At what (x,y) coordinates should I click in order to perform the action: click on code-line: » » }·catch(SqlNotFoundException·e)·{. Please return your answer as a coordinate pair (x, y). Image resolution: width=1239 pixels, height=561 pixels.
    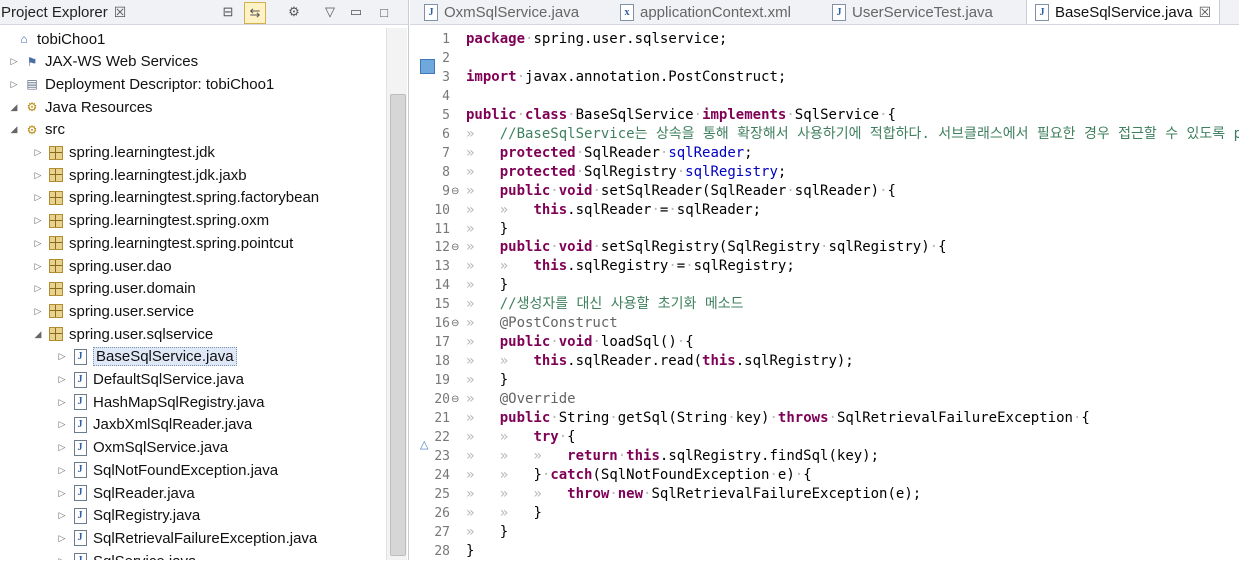
    Looking at the image, I should click on (639, 475).